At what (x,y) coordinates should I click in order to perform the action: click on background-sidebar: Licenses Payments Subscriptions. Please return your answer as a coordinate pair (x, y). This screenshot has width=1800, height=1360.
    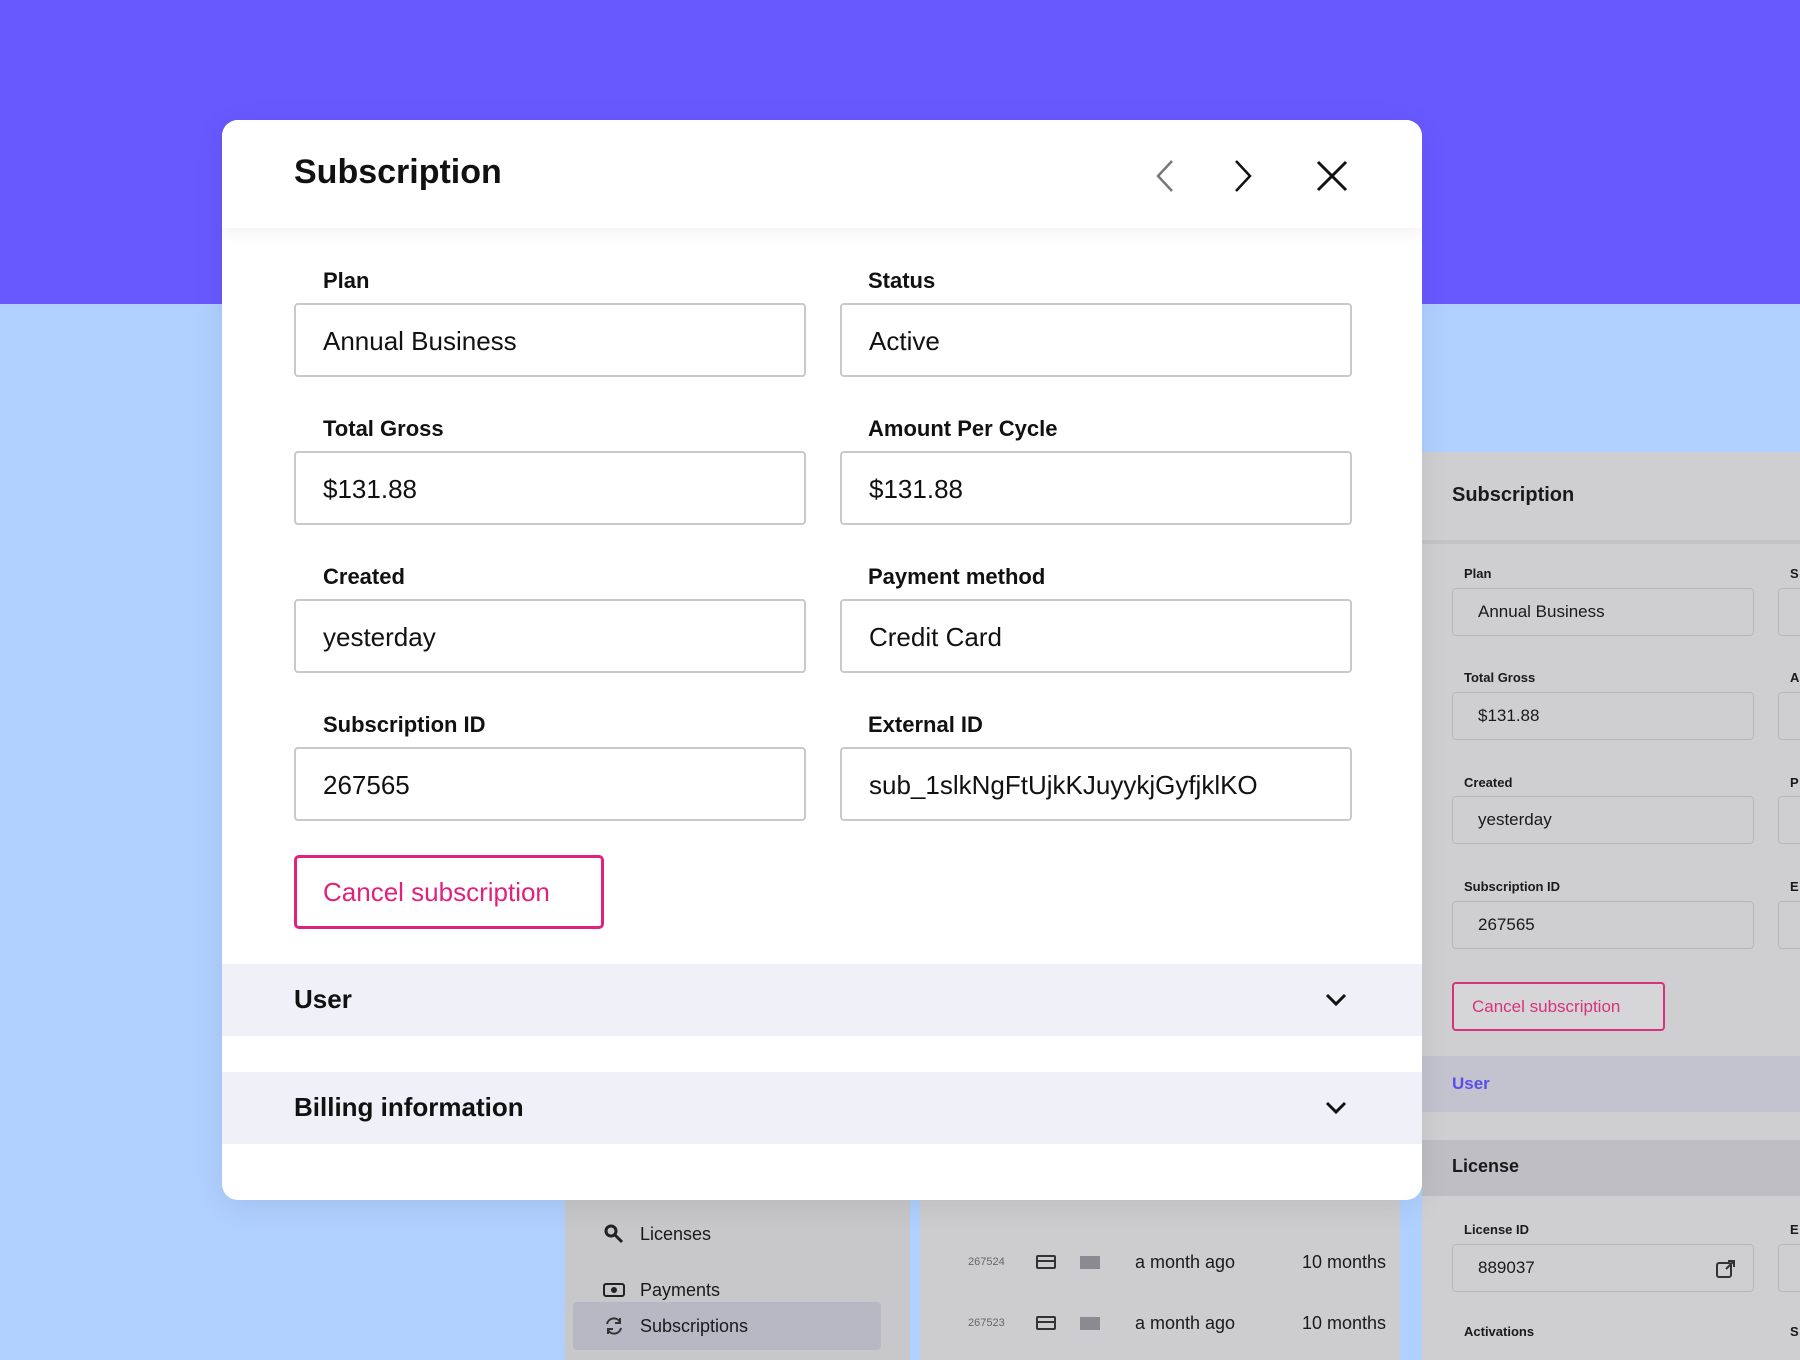
    Looking at the image, I should click on (737, 1275).